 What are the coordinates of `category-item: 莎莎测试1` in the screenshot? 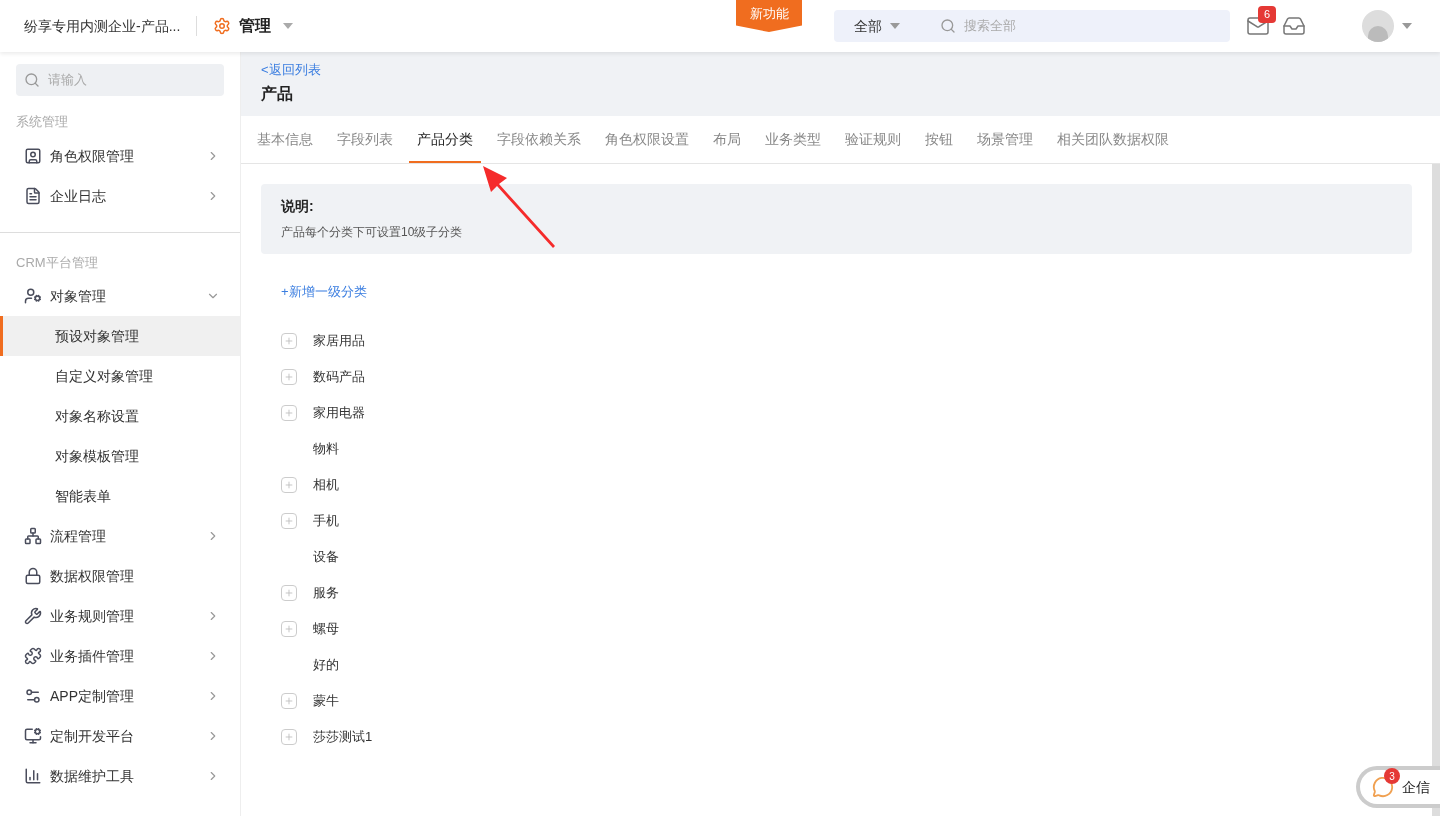 It's located at (343, 737).